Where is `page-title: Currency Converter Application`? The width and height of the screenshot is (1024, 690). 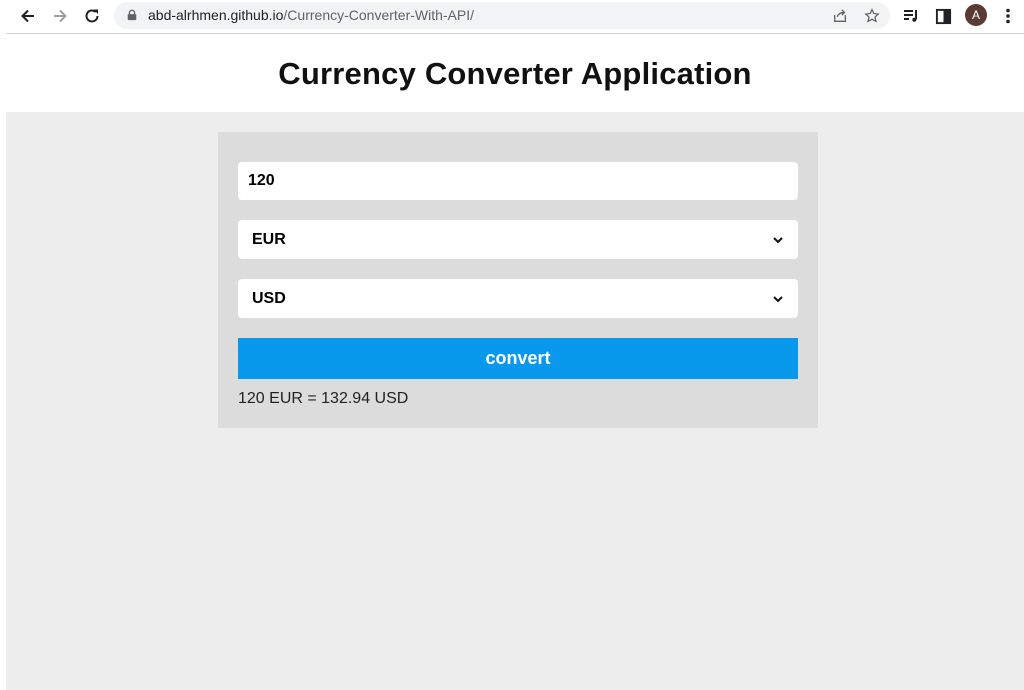 page-title: Currency Converter Application is located at coordinates (515, 73).